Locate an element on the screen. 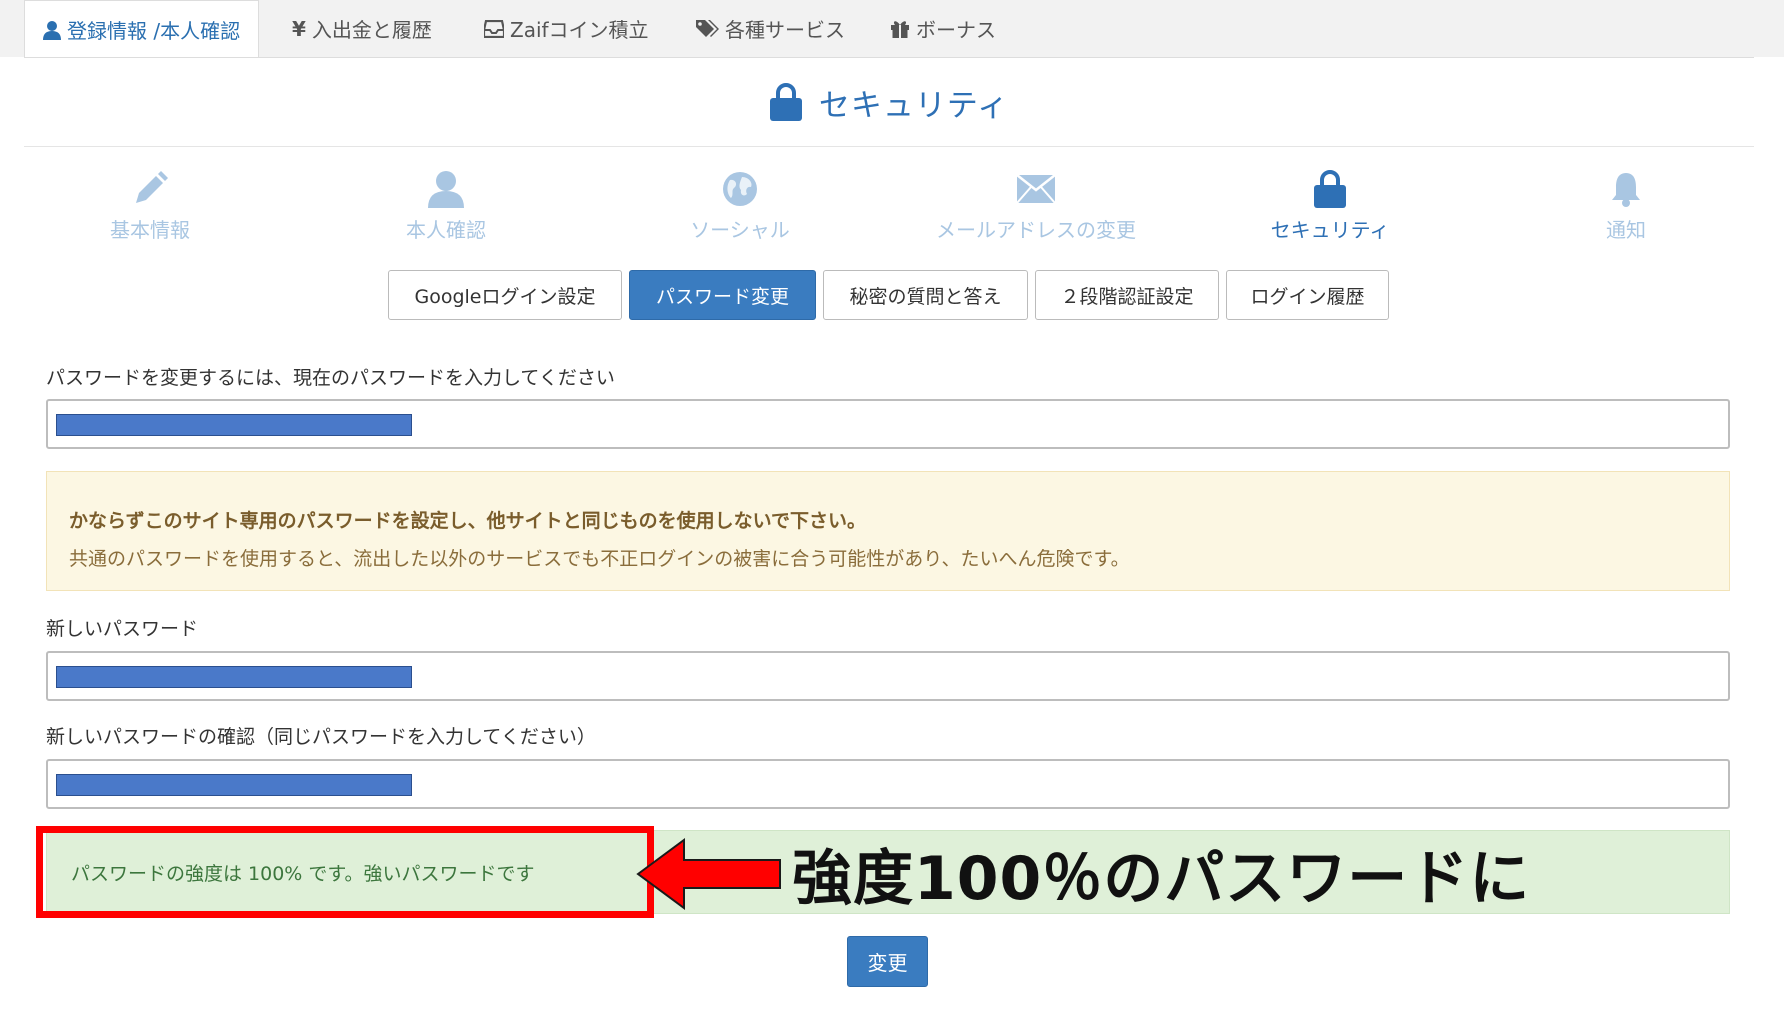 The width and height of the screenshot is (1784, 1030). tab-registration: 登録情報 /本人確認 is located at coordinates (142, 29).